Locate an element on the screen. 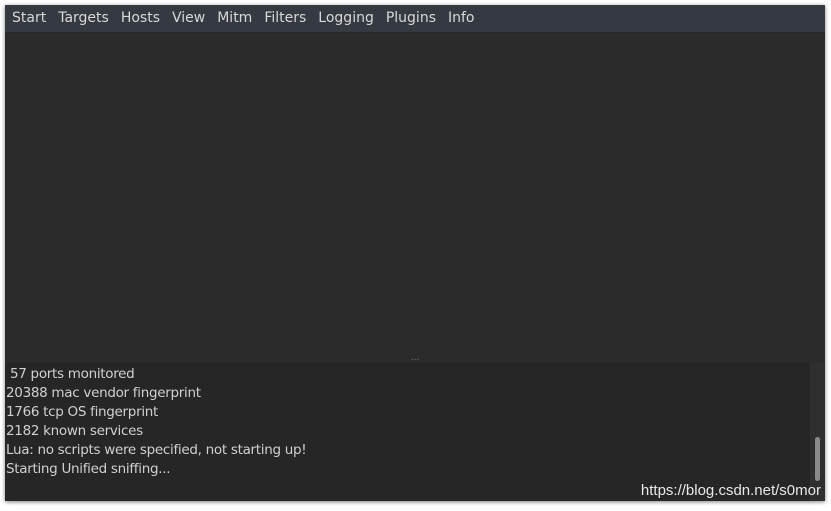 This screenshot has height=511, width=831. scrollbar-thumb is located at coordinates (817, 459).